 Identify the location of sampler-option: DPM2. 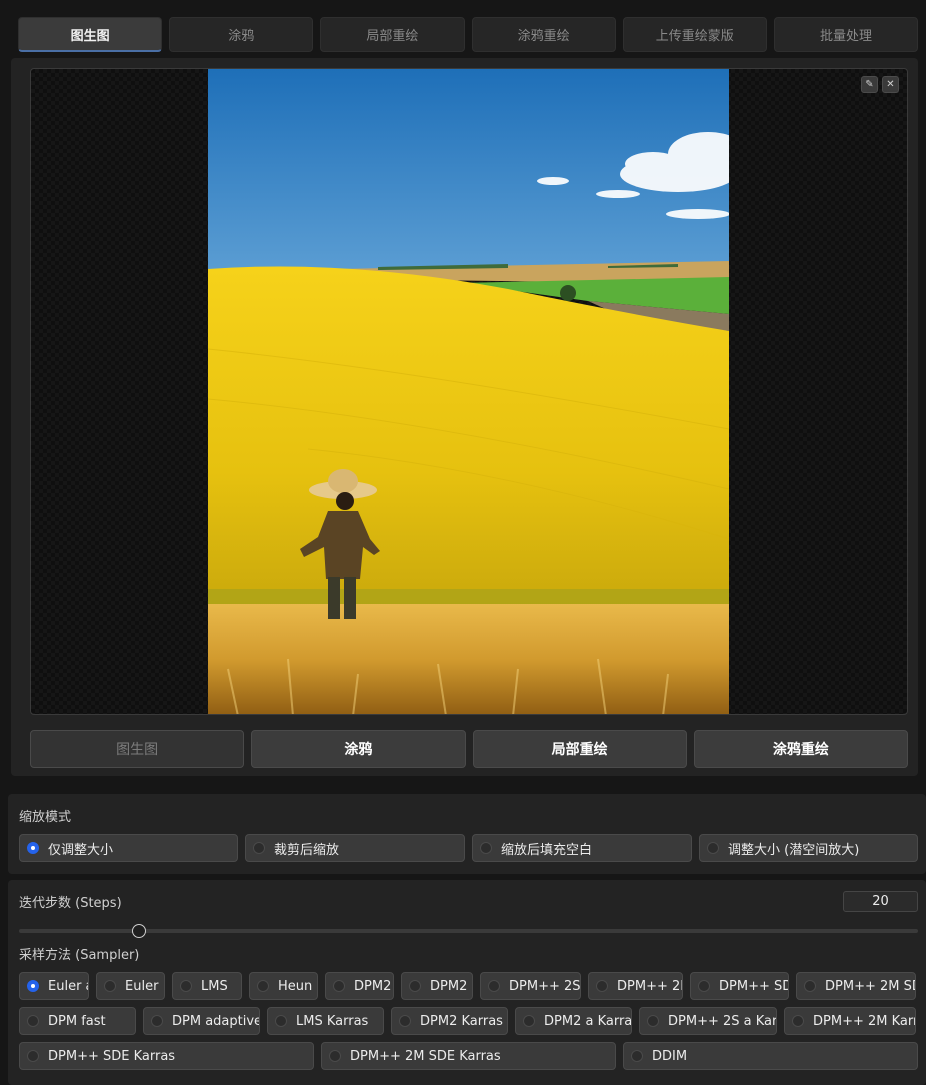
(359, 986).